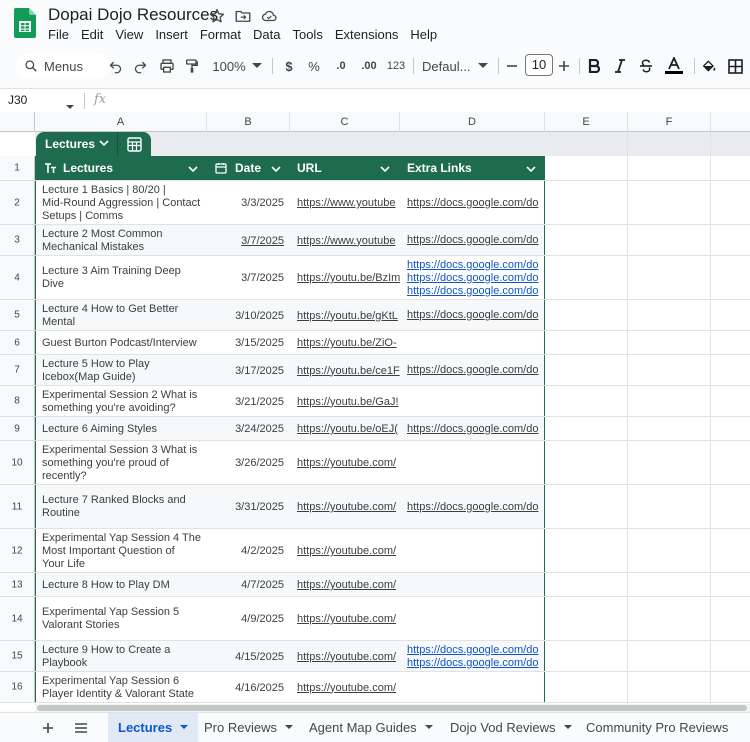 The height and width of the screenshot is (742, 750). What do you see at coordinates (63, 66) in the screenshot?
I see `menus-search: Menus` at bounding box center [63, 66].